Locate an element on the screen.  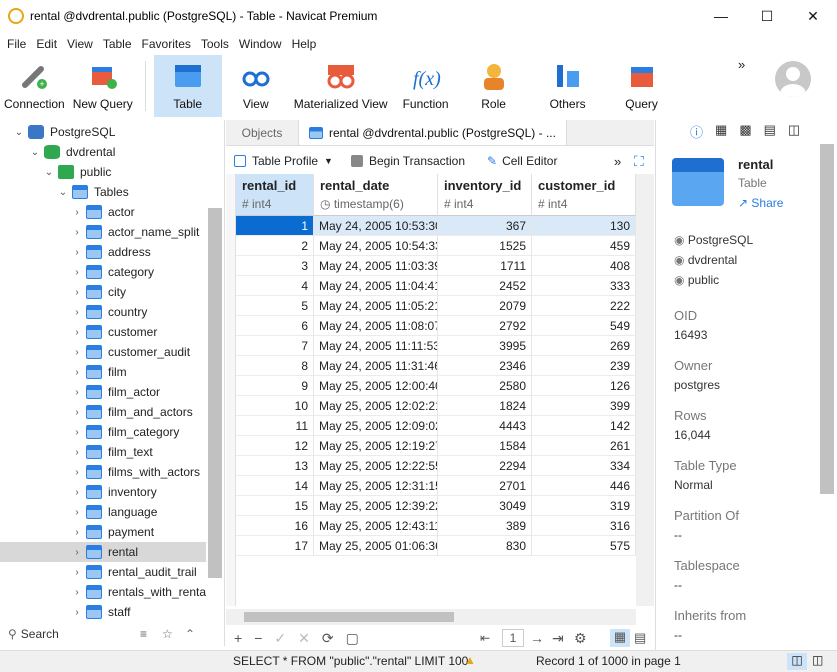
user-avatar is located at coordinates (793, 79).